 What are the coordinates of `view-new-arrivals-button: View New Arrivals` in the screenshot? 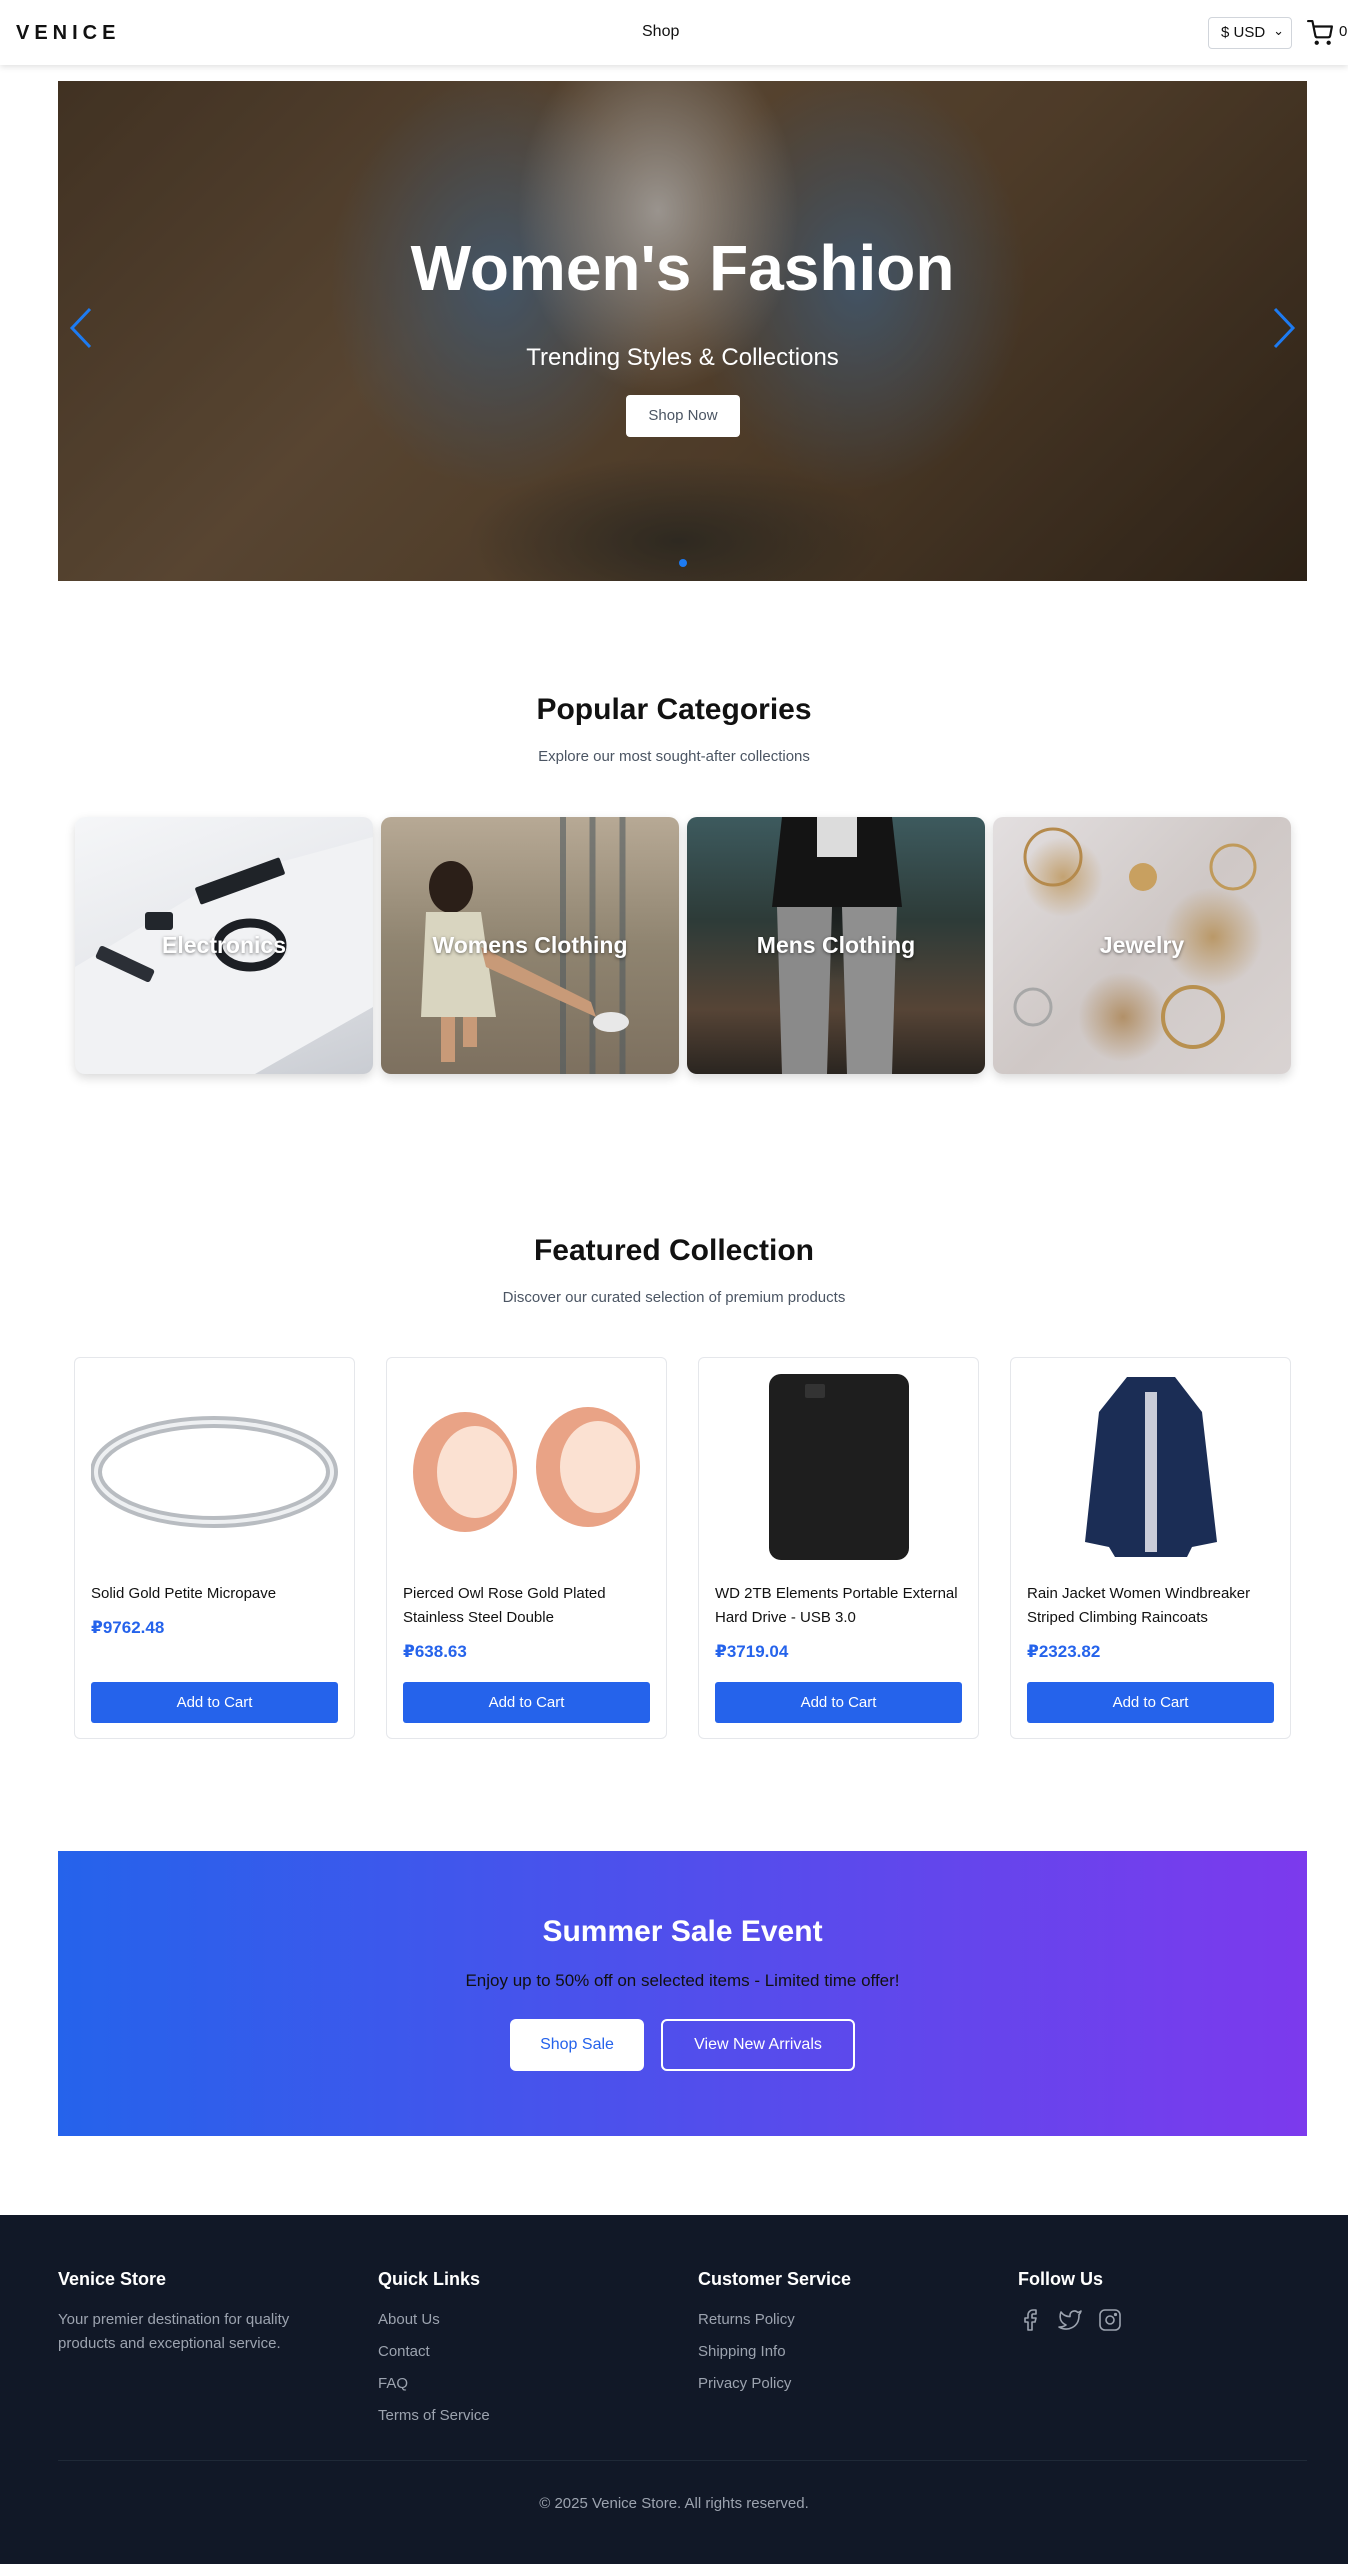 It's located at (758, 2045).